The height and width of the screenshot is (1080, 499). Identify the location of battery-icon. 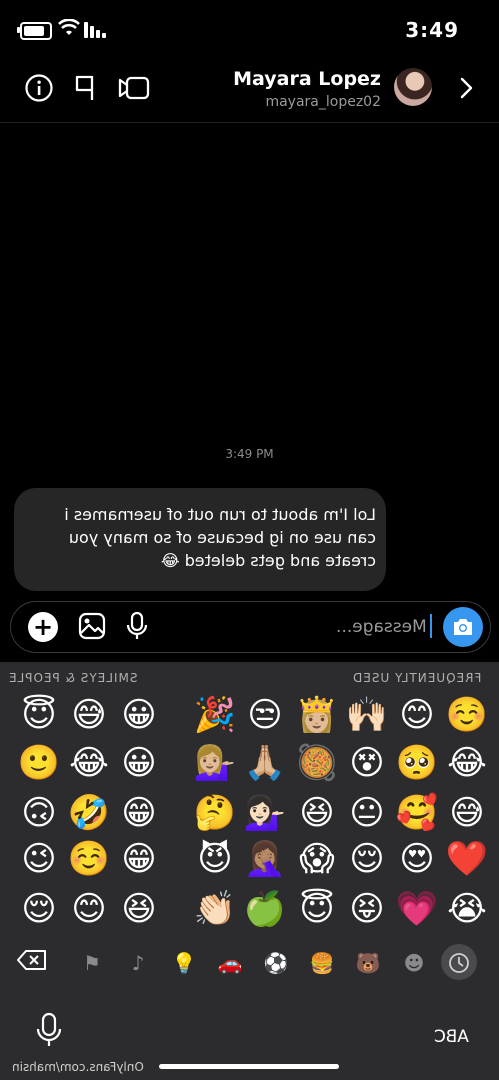
(36, 31).